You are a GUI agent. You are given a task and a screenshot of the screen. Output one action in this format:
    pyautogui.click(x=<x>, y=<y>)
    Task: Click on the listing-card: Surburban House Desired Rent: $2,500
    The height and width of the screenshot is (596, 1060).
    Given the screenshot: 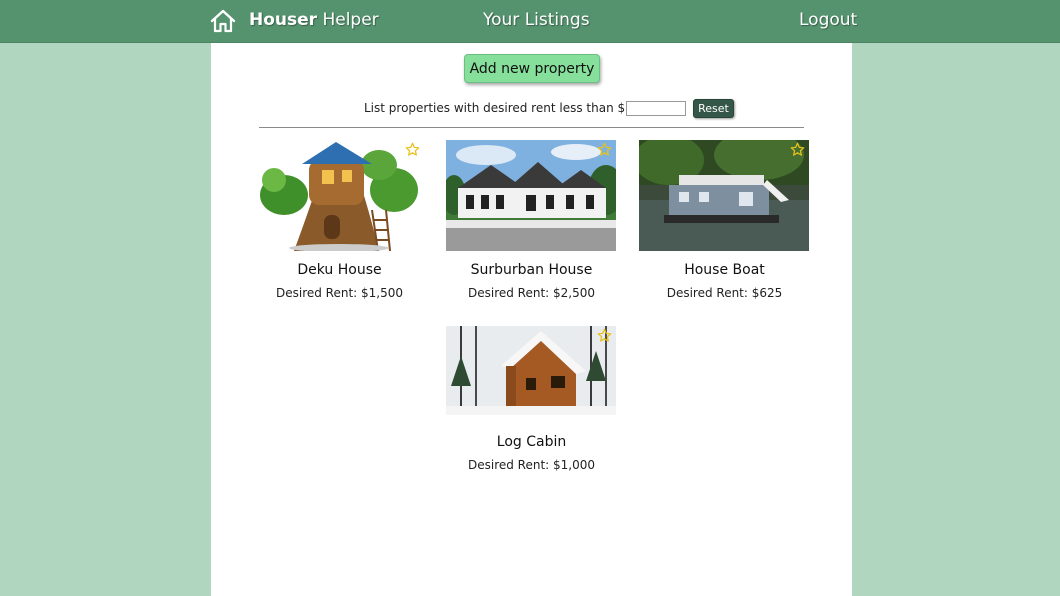 What is the action you would take?
    pyautogui.click(x=531, y=220)
    